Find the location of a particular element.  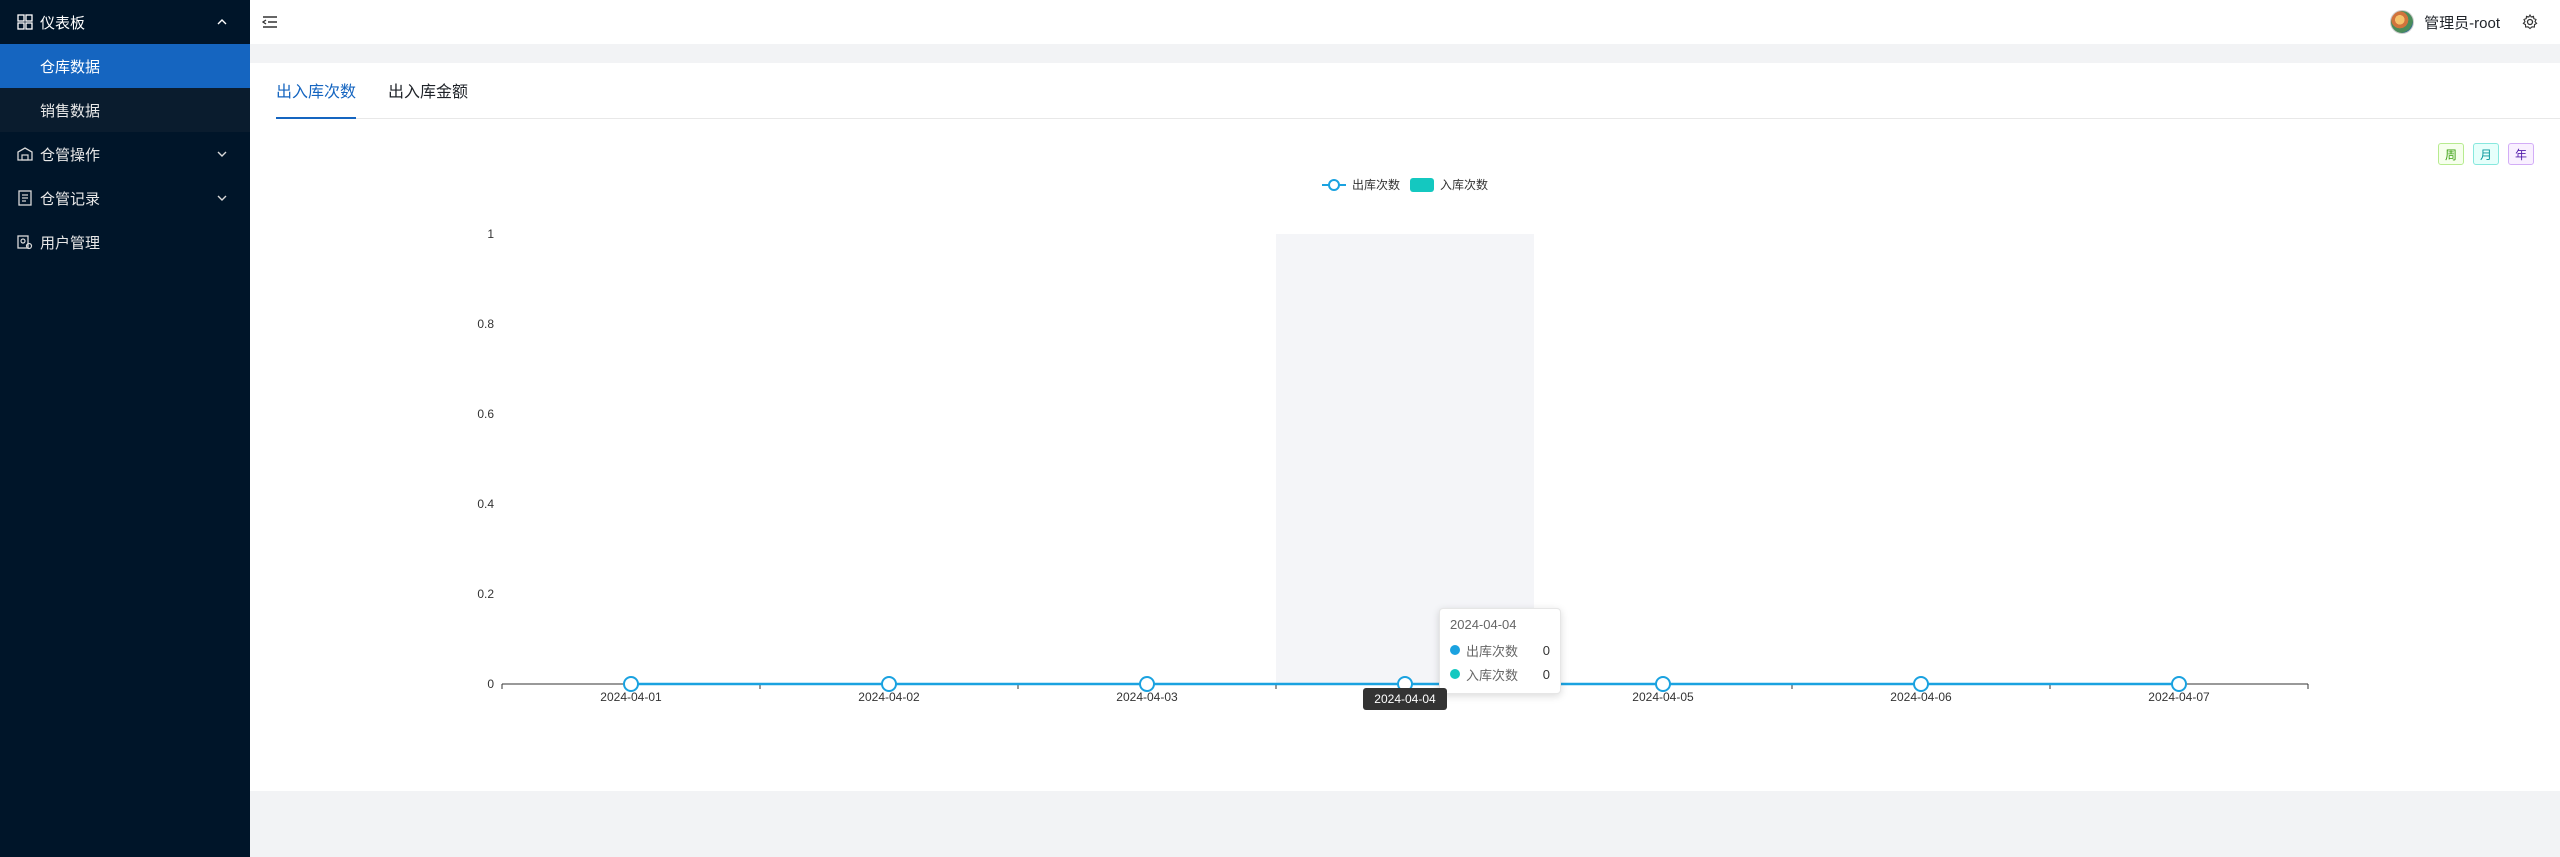

y-tick-label: 0 is located at coordinates (490, 684).